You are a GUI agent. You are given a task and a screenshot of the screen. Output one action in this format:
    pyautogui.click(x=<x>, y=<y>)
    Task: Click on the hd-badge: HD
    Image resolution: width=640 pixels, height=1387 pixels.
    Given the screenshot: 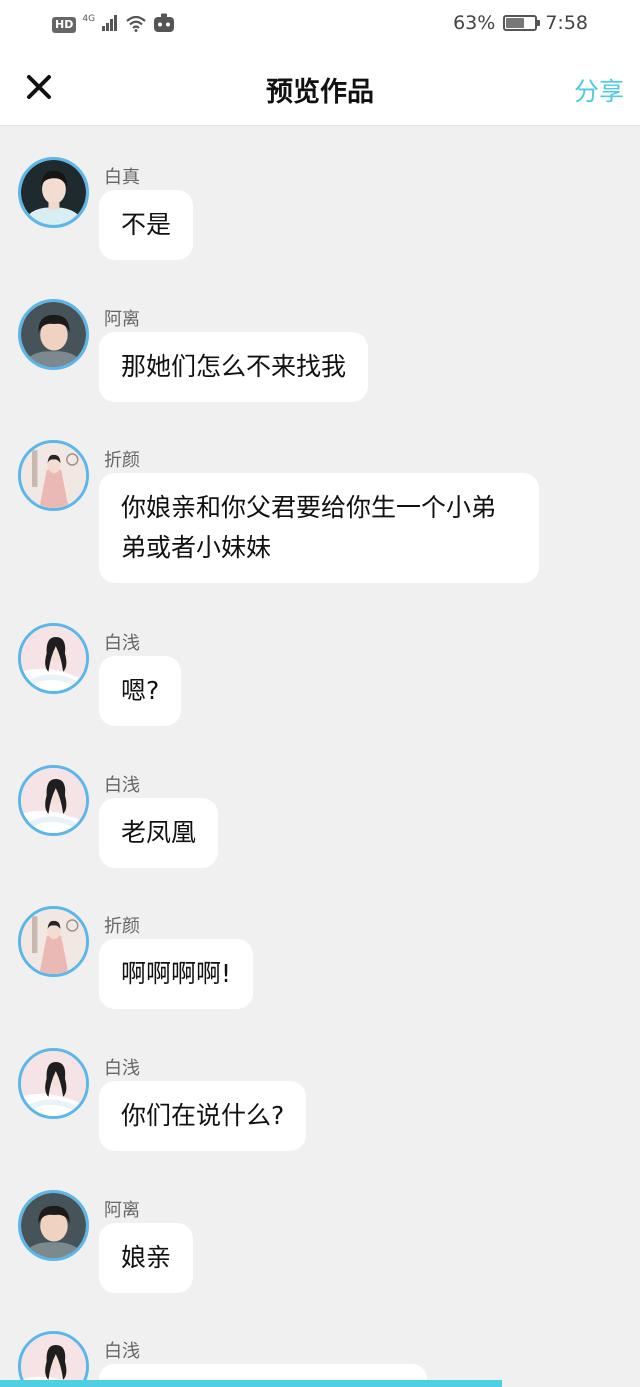 What is the action you would take?
    pyautogui.click(x=64, y=25)
    